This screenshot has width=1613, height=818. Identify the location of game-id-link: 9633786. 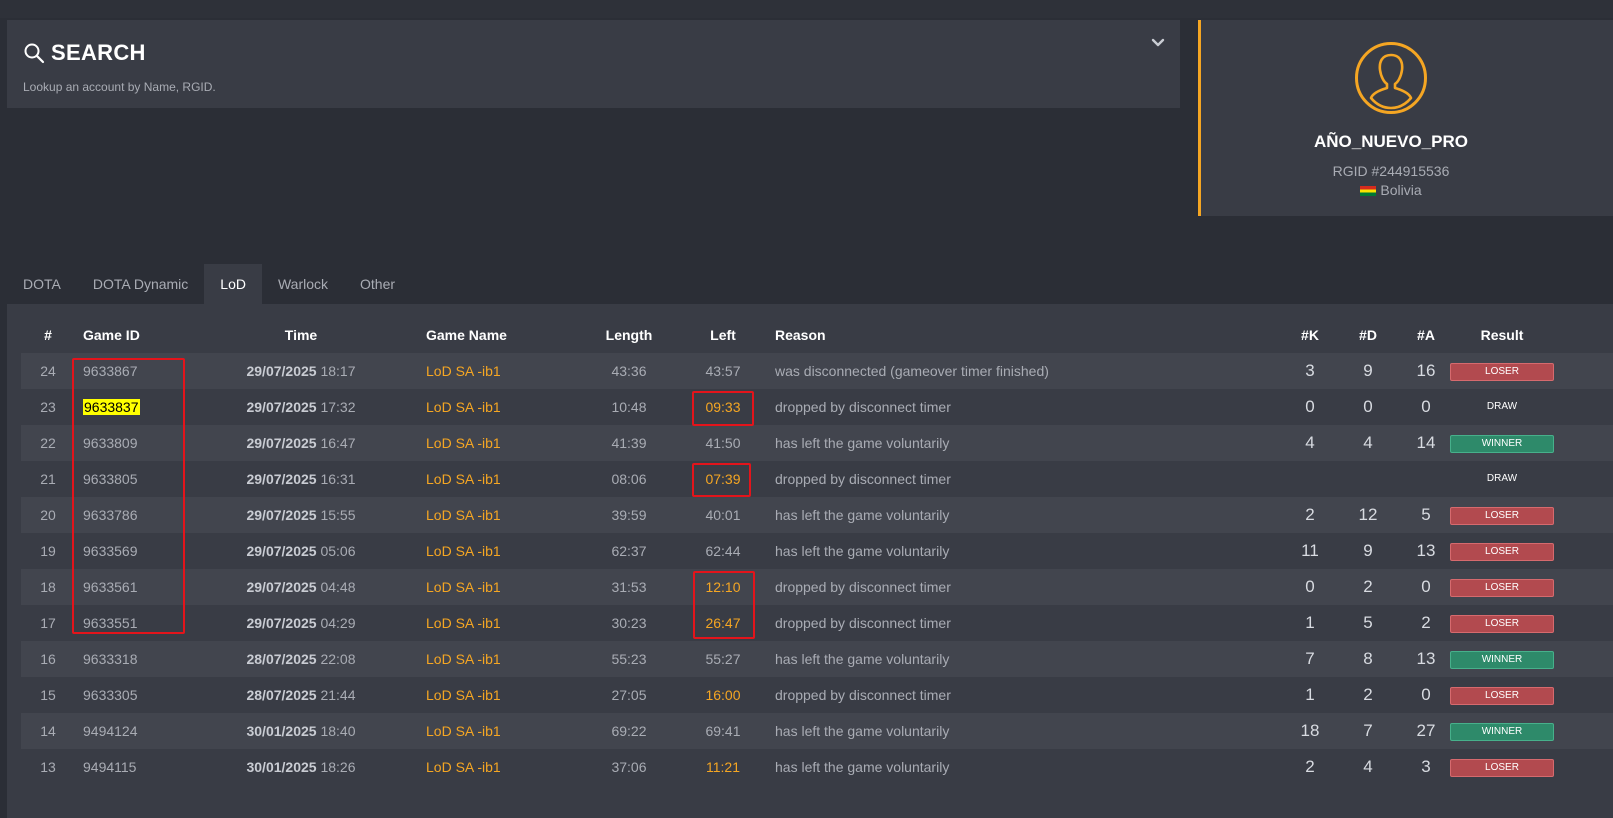
(143, 515).